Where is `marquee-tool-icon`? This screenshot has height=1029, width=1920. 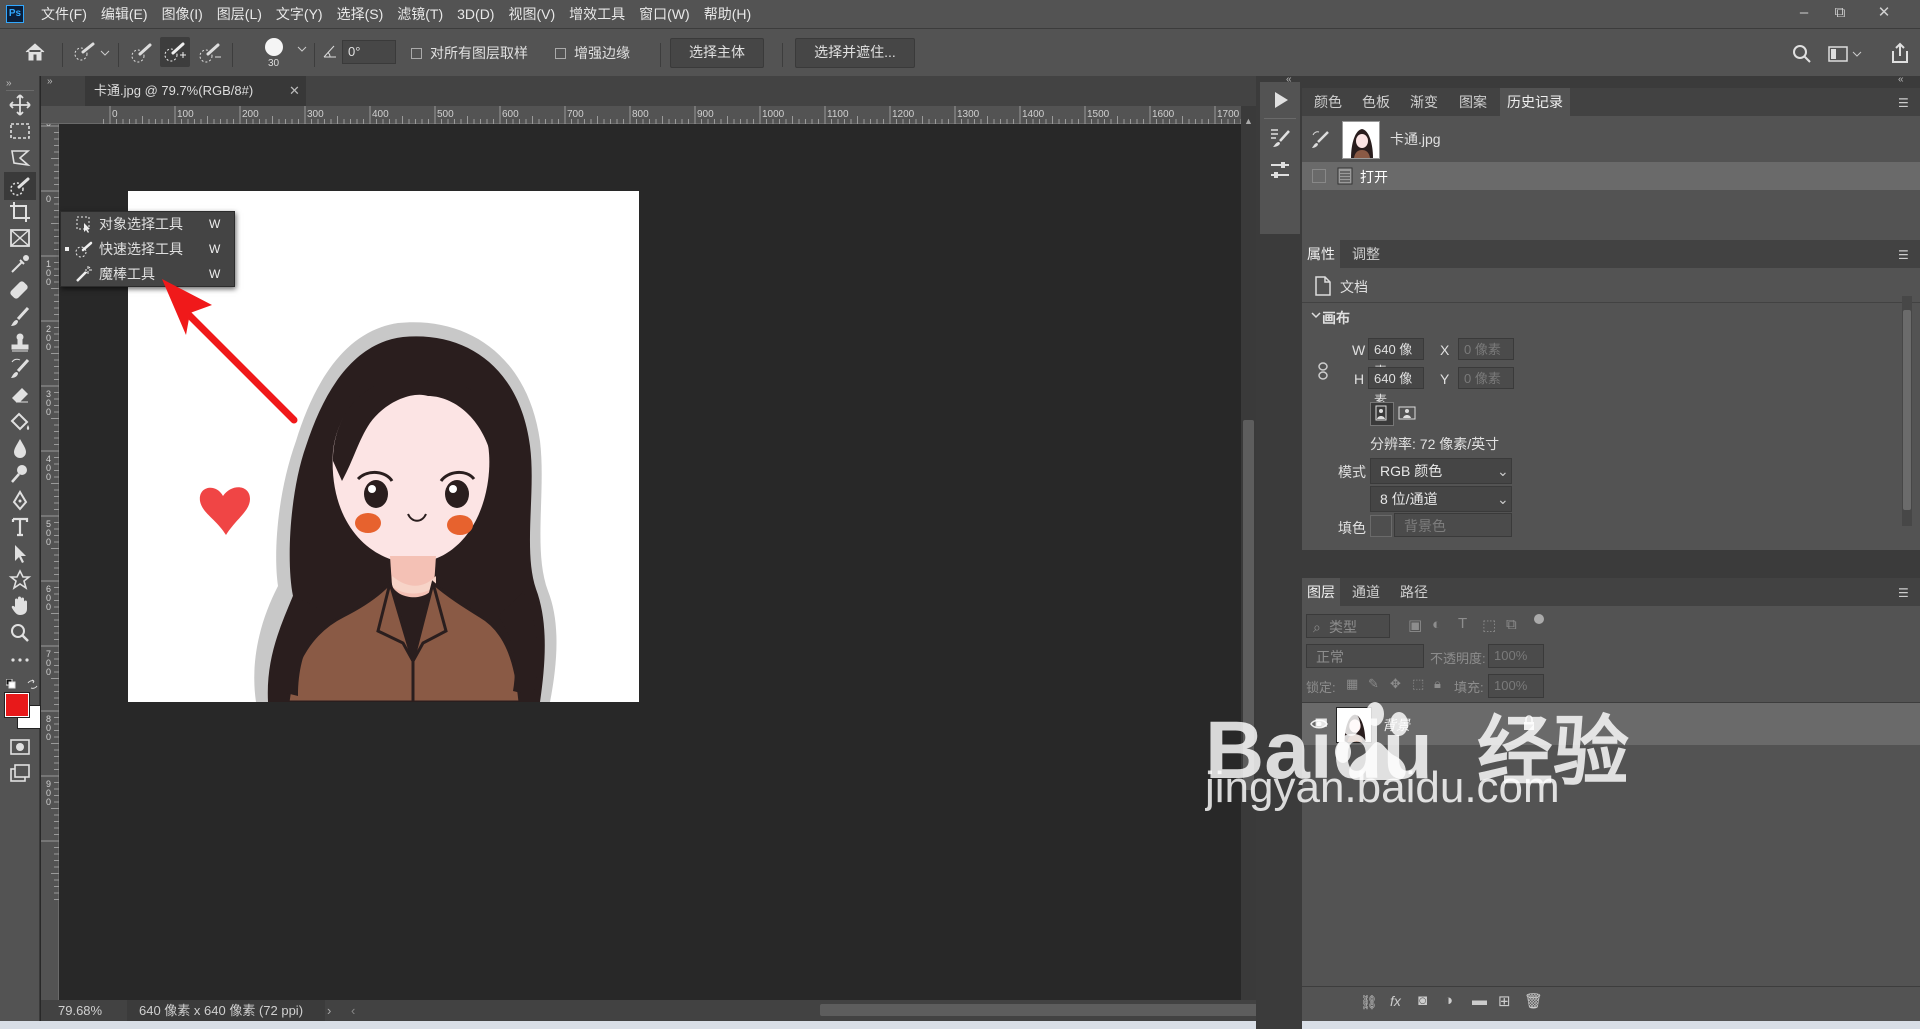
marquee-tool-icon is located at coordinates (20, 131).